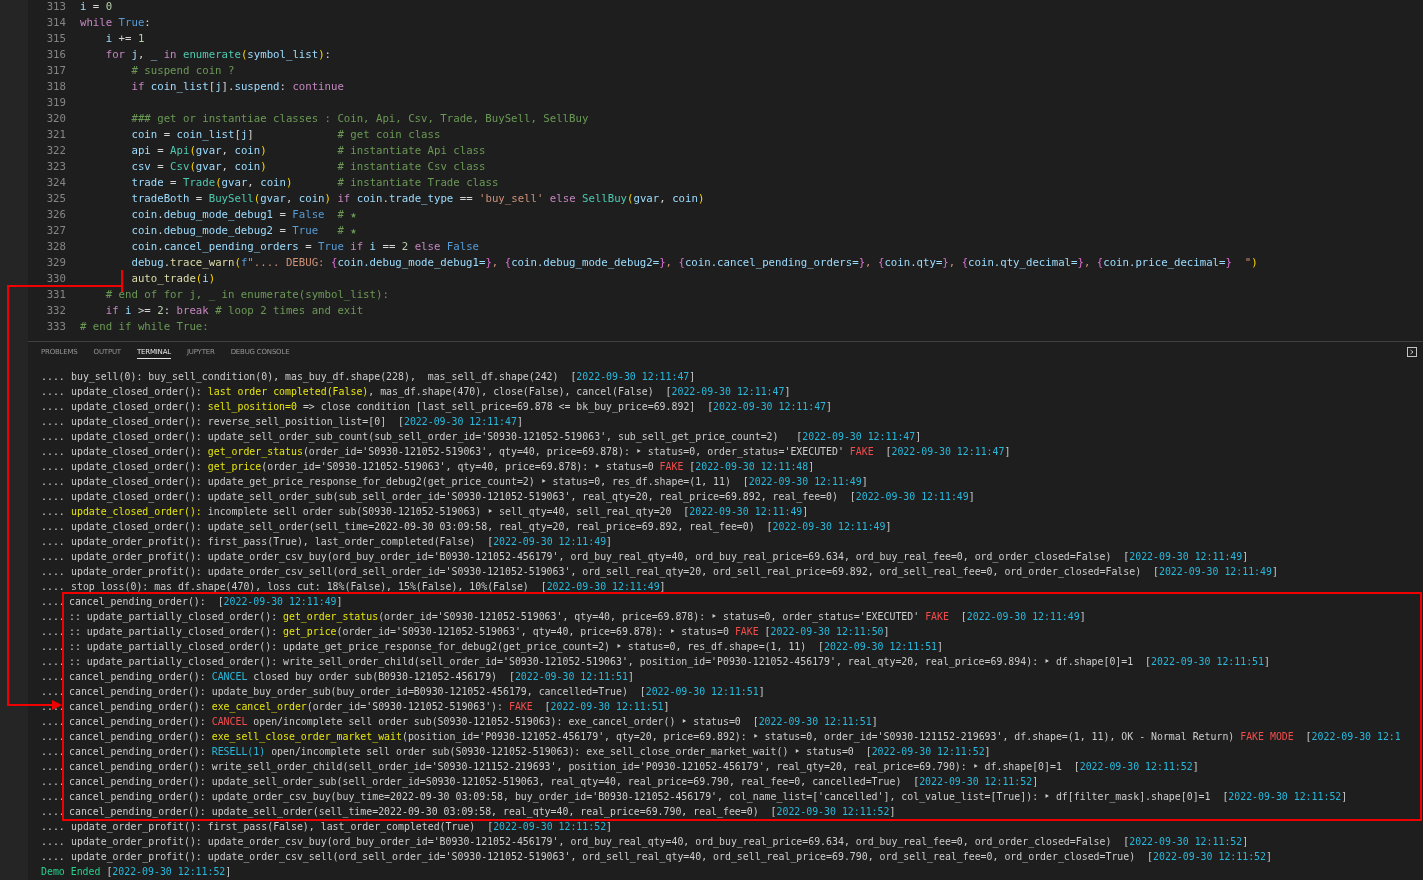  I want to click on log-line: cancel_pending_order(): update_sell_order_sub(sell_order_id=S0930-121052-519063, real_qty=40, real_price=69.790, real_fee=0, cancelled=True) [2022-09-30 12:11:52], so click(554, 782).